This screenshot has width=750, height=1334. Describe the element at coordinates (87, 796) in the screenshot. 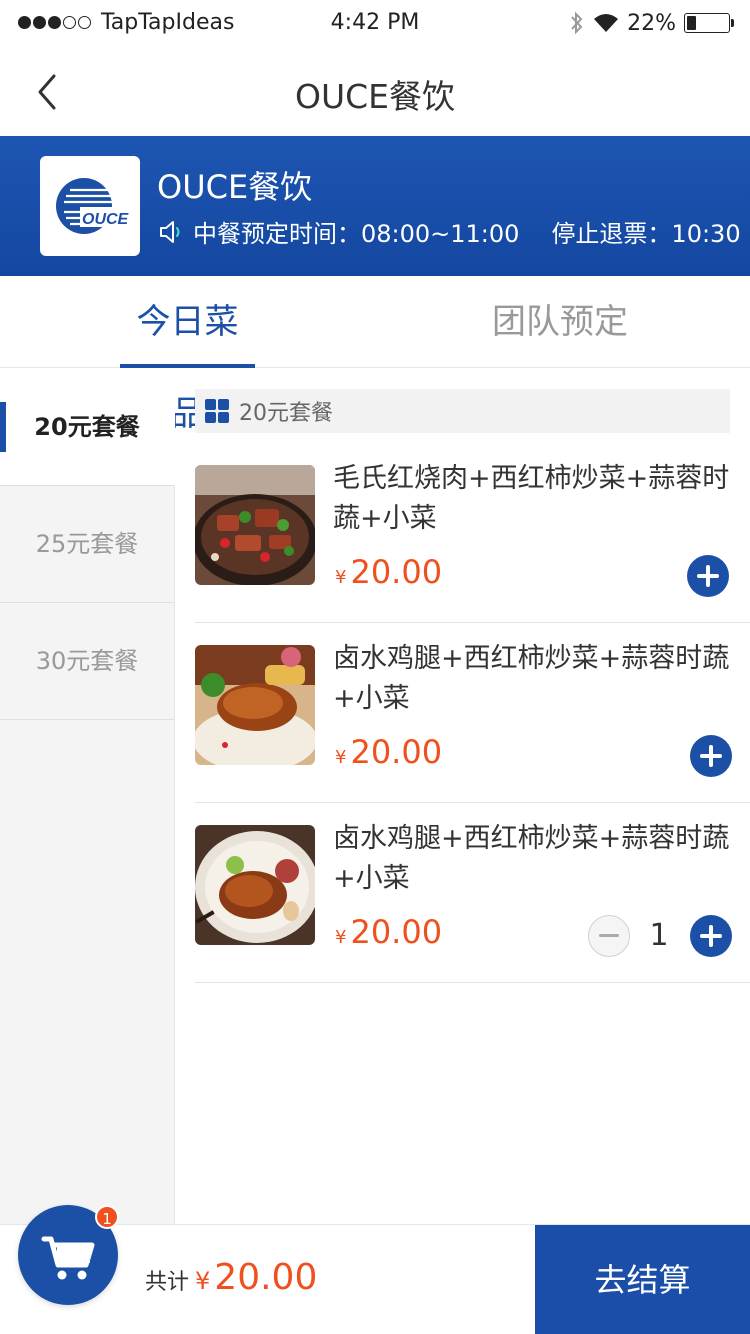

I see `category-sidebar: 20元套餐 25元套餐 30元套餐` at that location.